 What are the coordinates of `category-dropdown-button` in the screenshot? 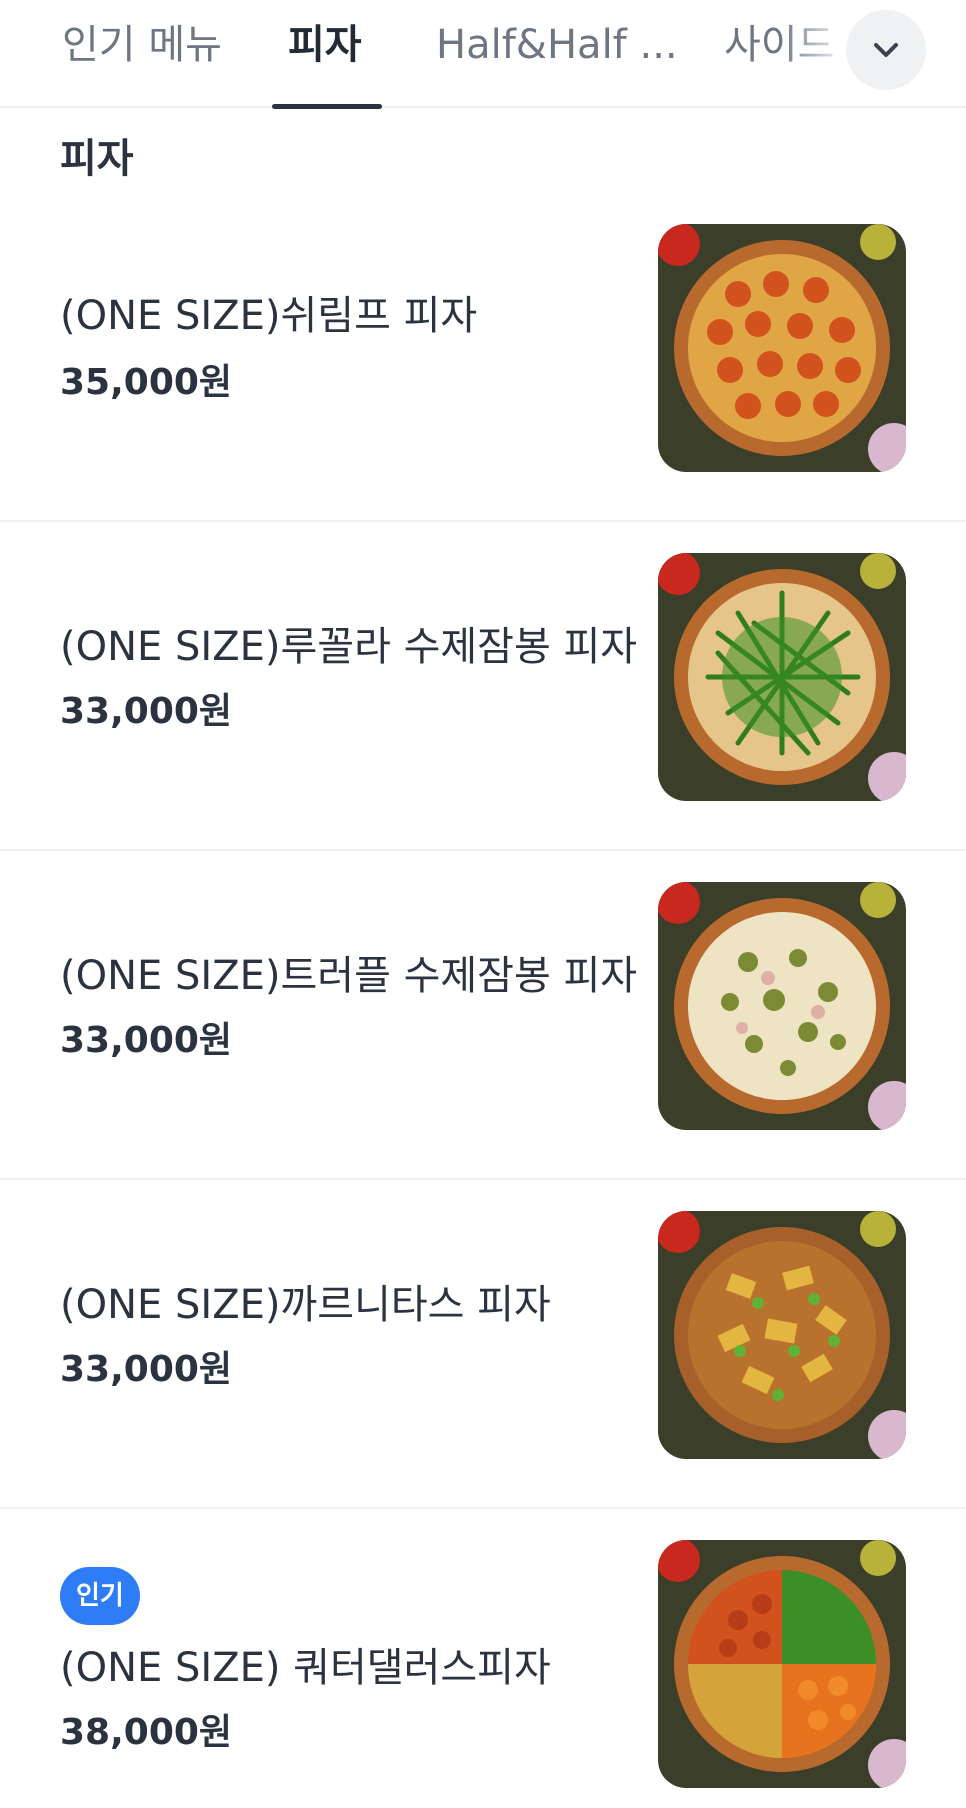 It's located at (886, 50).